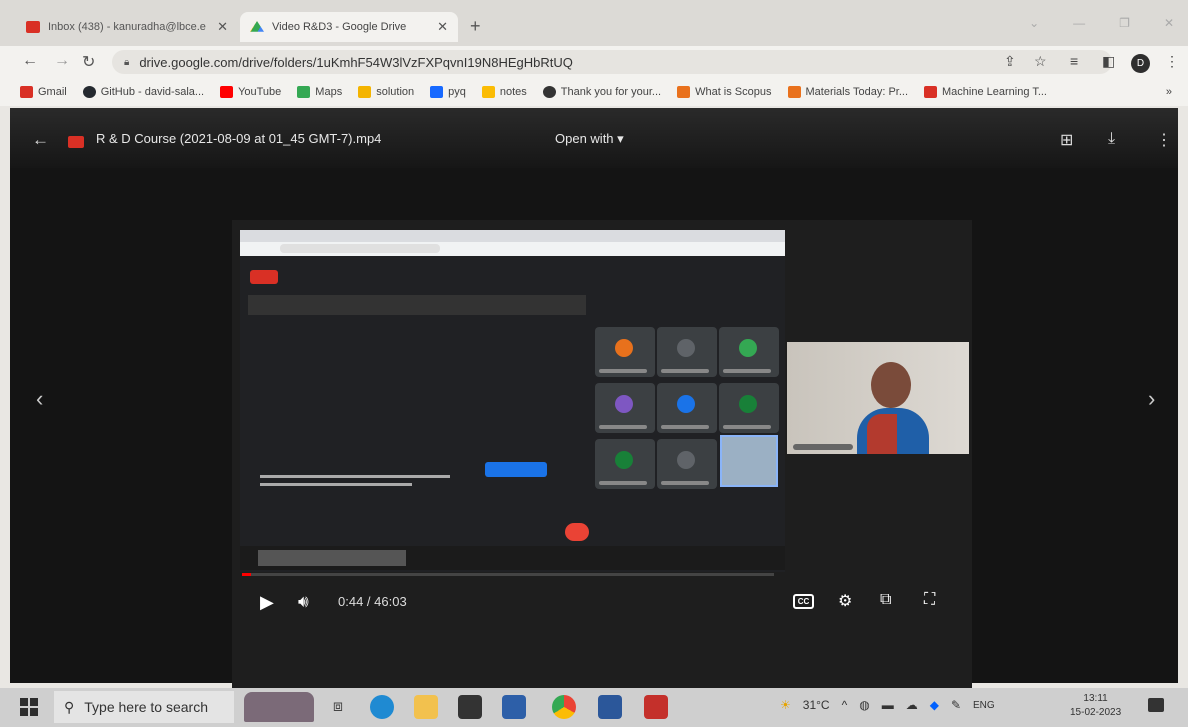 The height and width of the screenshot is (727, 1188). I want to click on close-window-button: ✕, so click(1169, 23).